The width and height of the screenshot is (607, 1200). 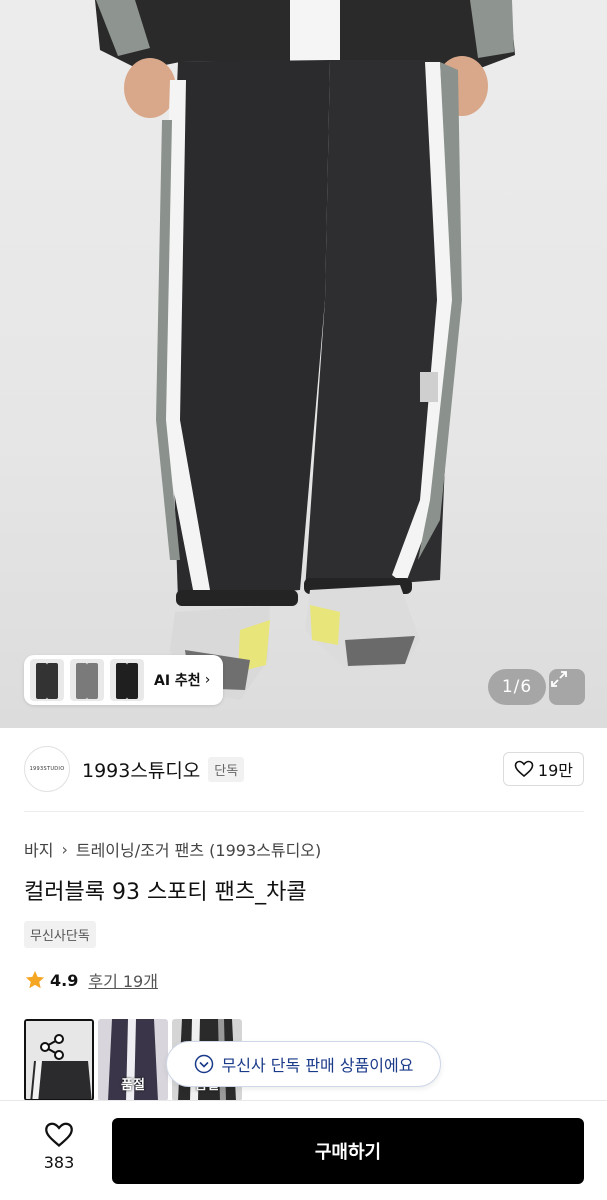 I want to click on expand-button, so click(x=567, y=687).